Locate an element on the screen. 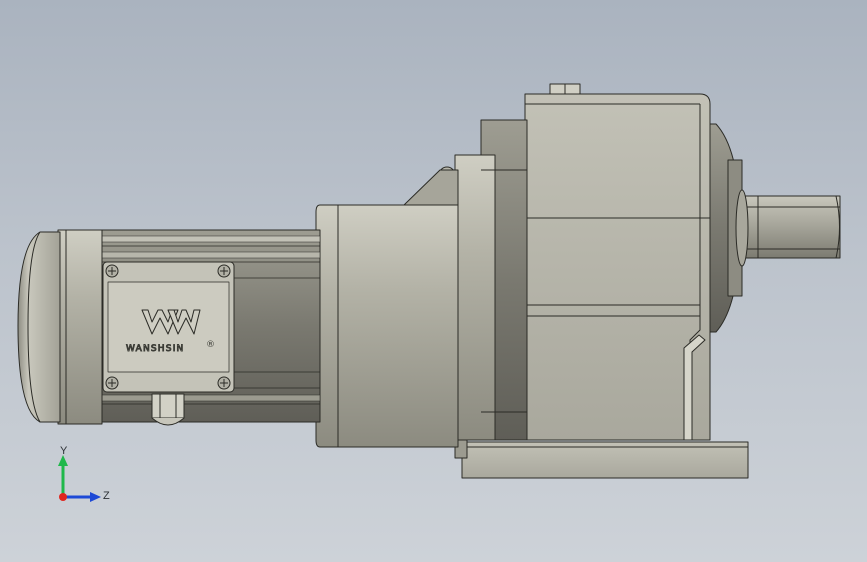 The width and height of the screenshot is (867, 562). fan-cover is located at coordinates (39, 327).